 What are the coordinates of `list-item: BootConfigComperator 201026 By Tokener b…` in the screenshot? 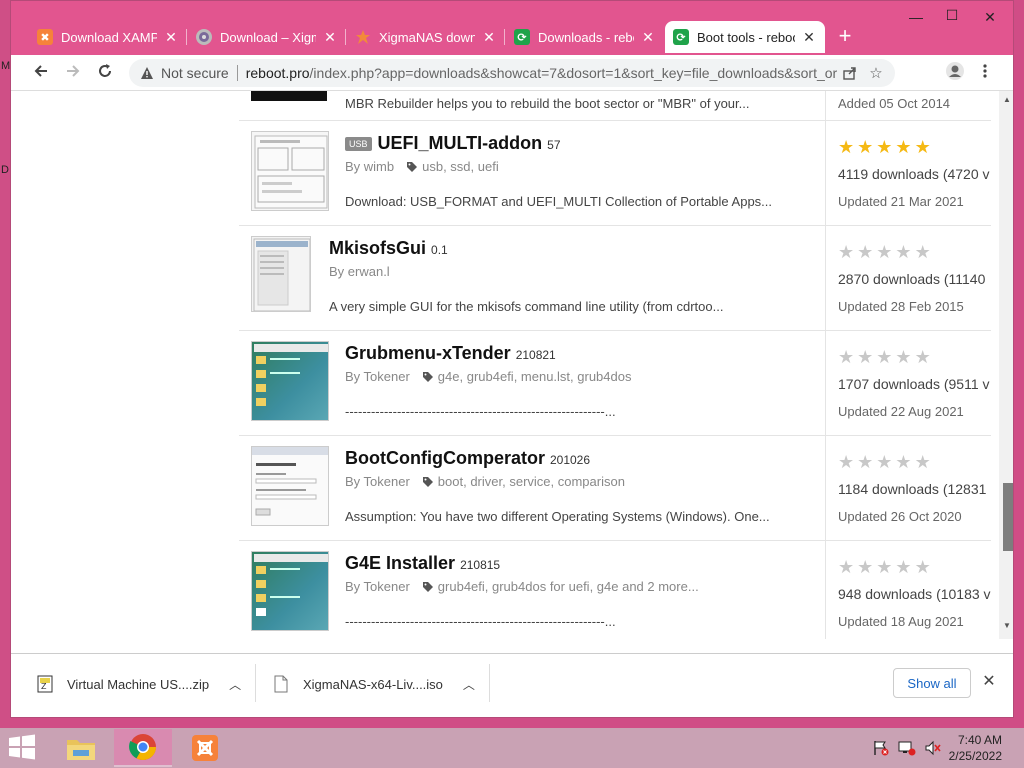 It's located at (615, 488).